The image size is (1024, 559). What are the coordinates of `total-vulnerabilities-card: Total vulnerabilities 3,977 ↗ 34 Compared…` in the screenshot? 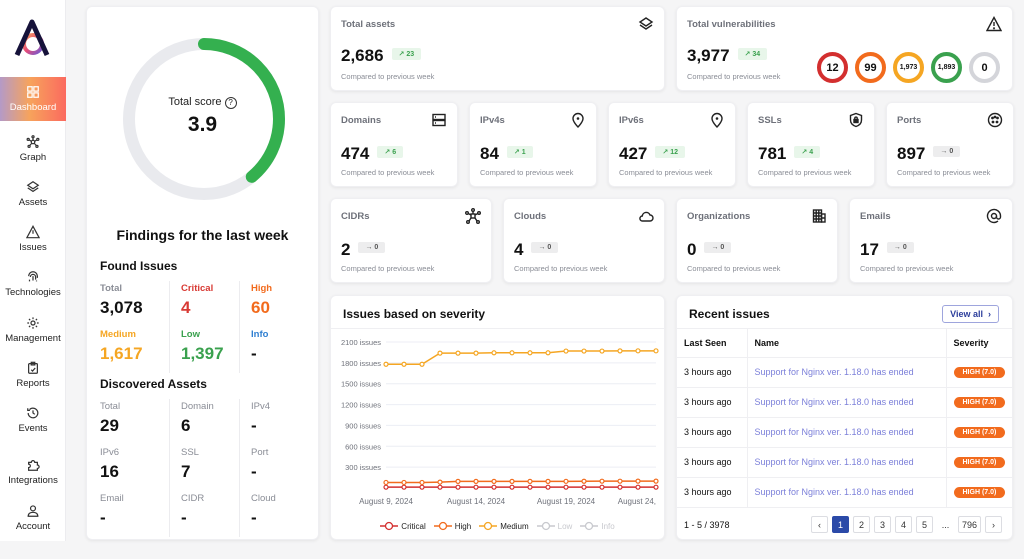 It's located at (844, 48).